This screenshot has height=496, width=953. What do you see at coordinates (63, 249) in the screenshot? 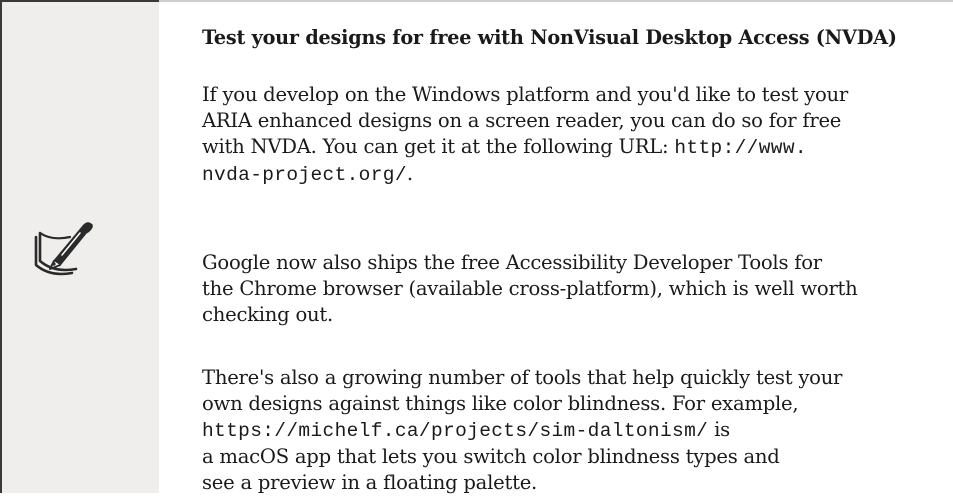
I see `pen-on-paper-icon` at bounding box center [63, 249].